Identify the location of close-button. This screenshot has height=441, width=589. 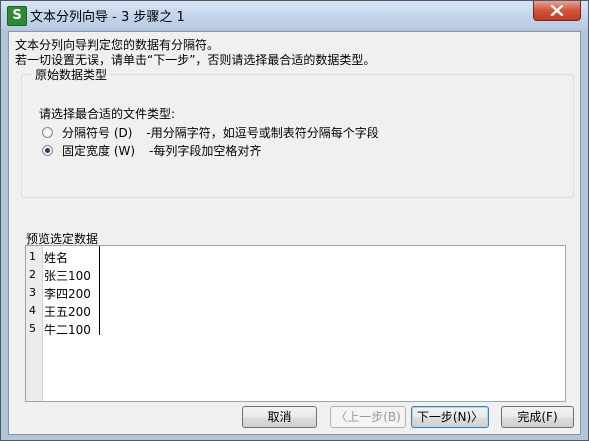
(557, 11).